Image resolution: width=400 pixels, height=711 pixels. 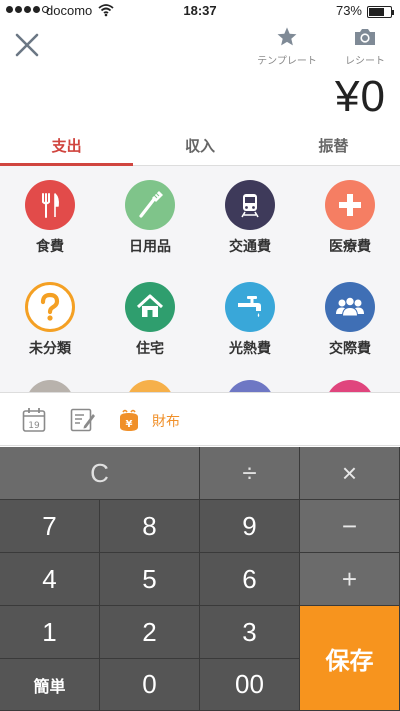 I want to click on category-label: 未分類, so click(x=50, y=349).